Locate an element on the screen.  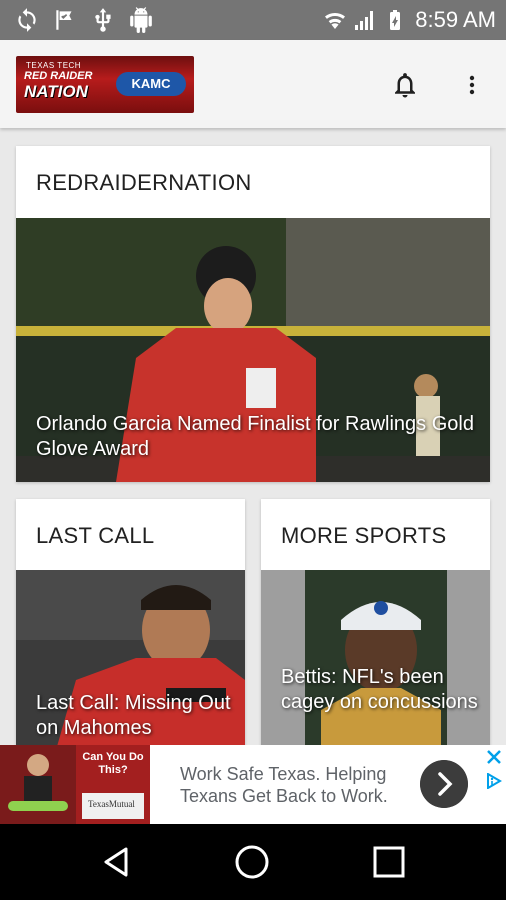
bell-icon is located at coordinates (405, 85).